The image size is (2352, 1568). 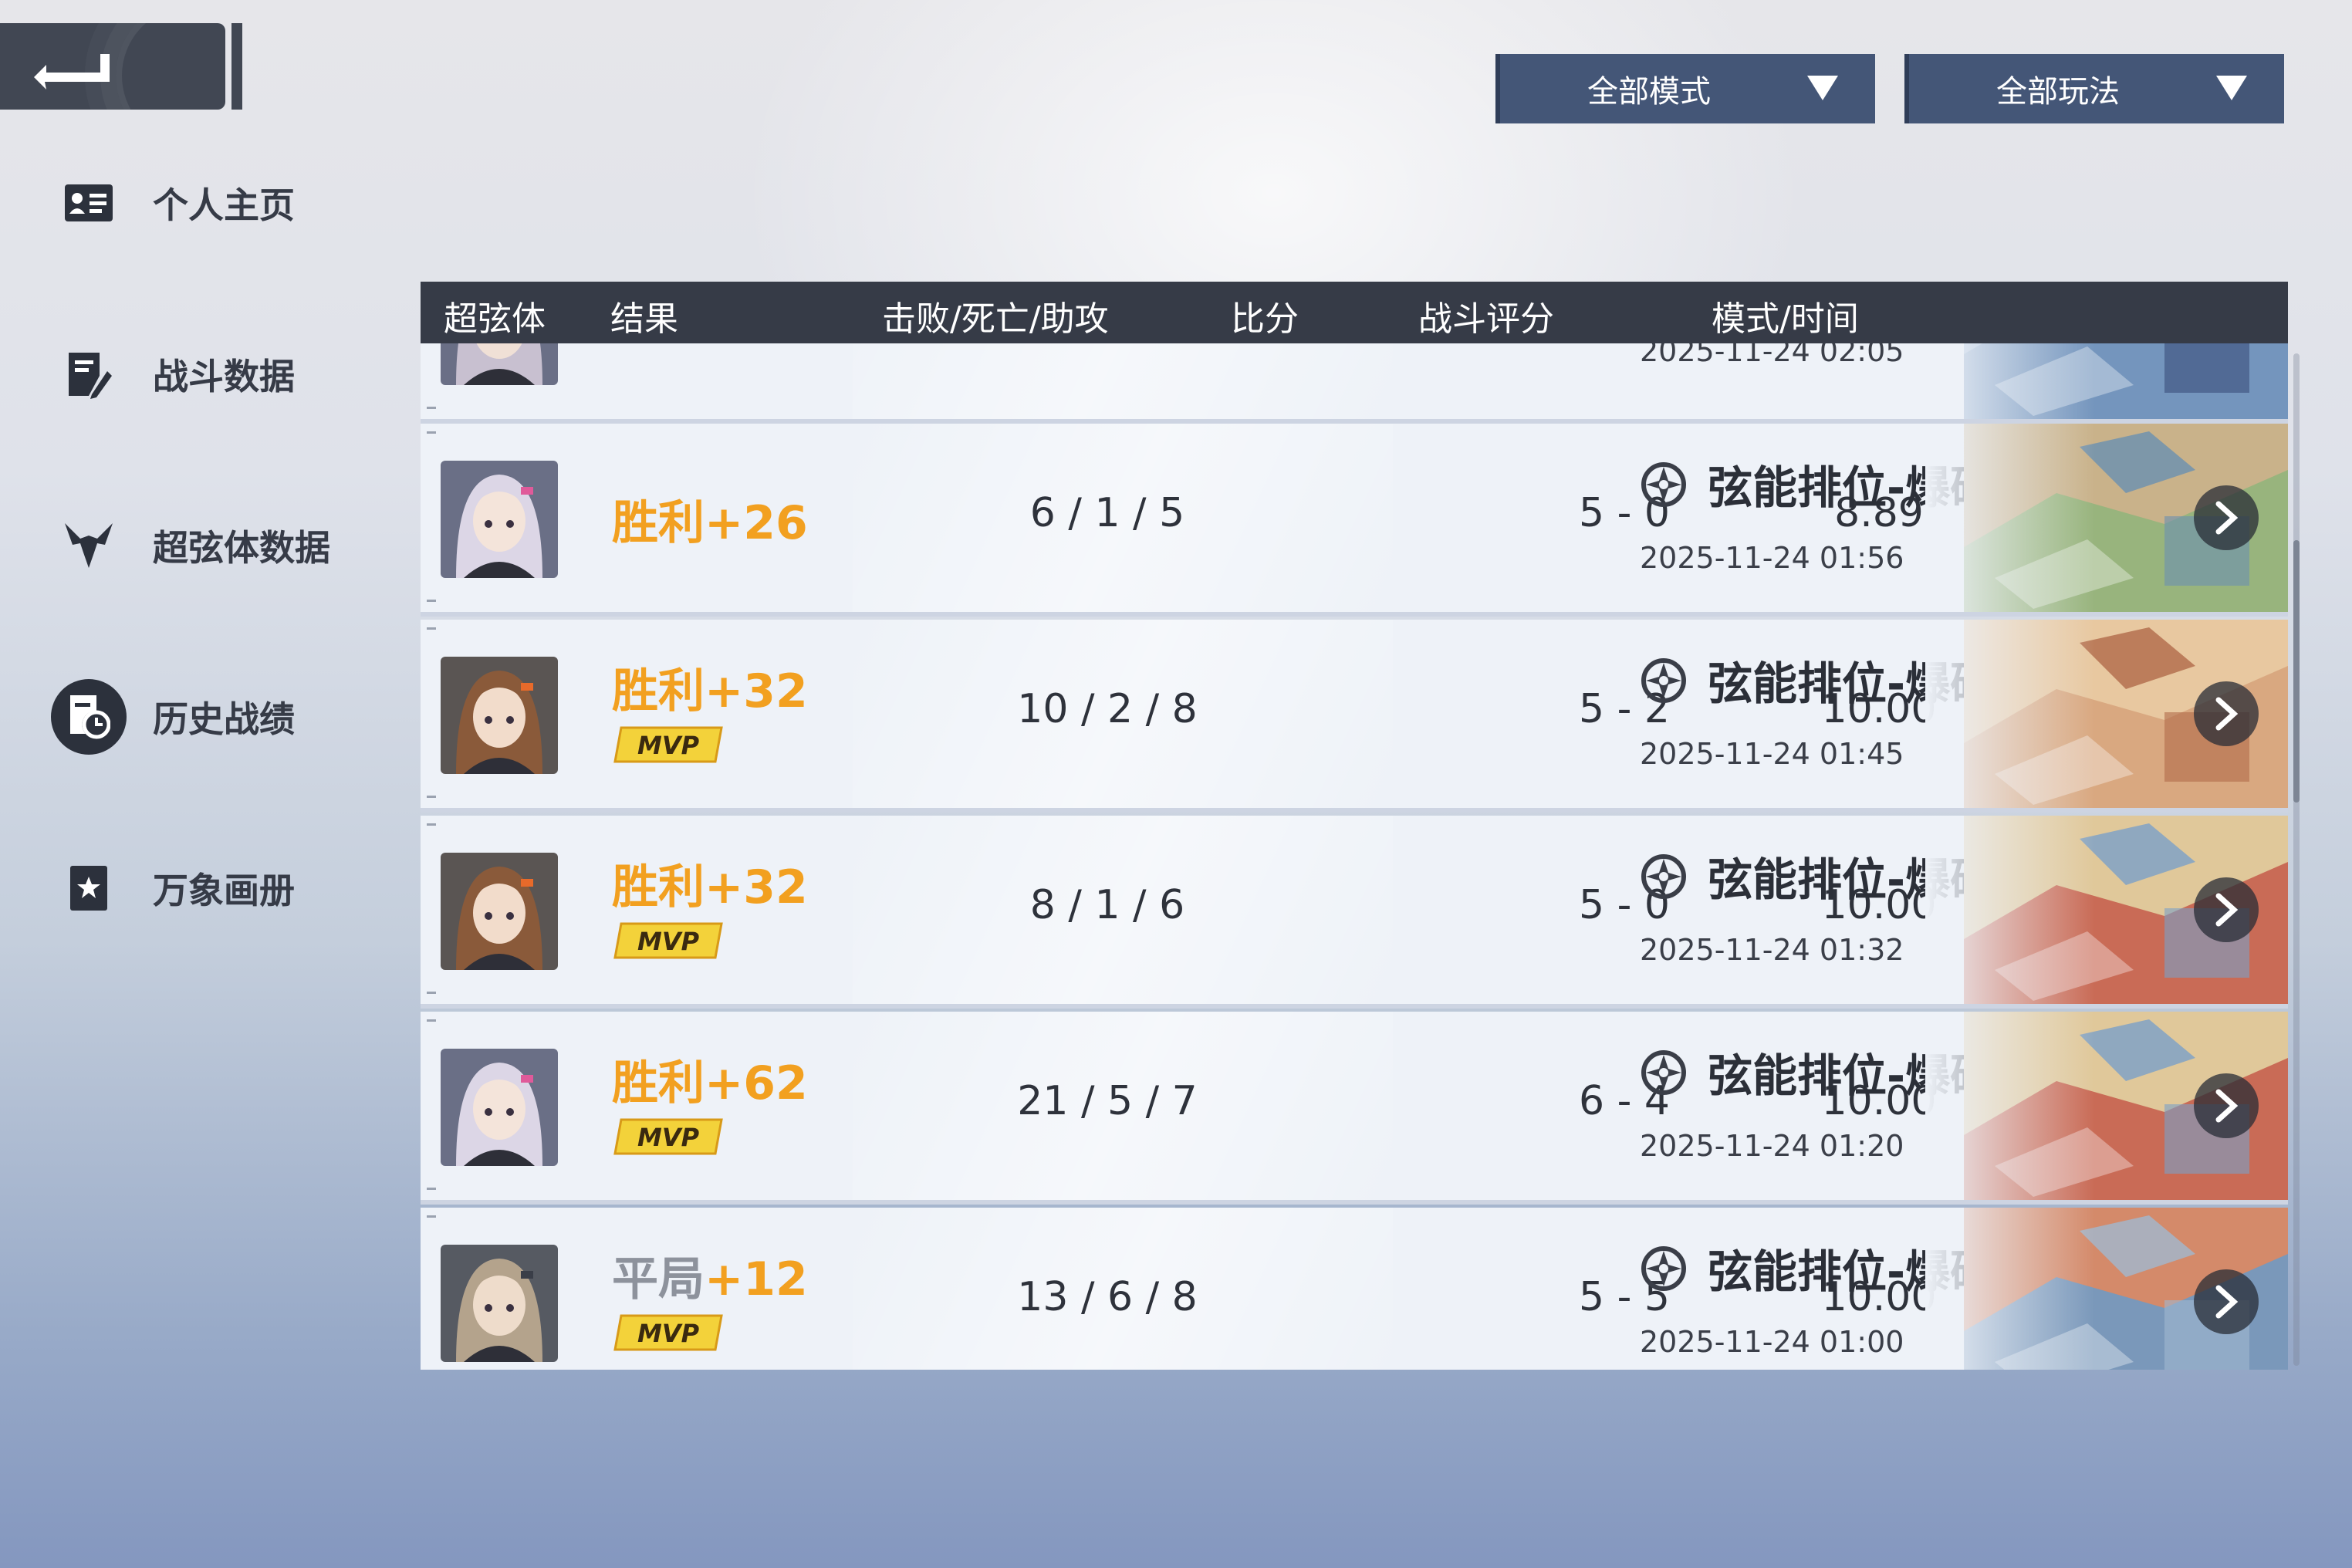 I want to click on back-button-decoration, so click(x=170, y=66).